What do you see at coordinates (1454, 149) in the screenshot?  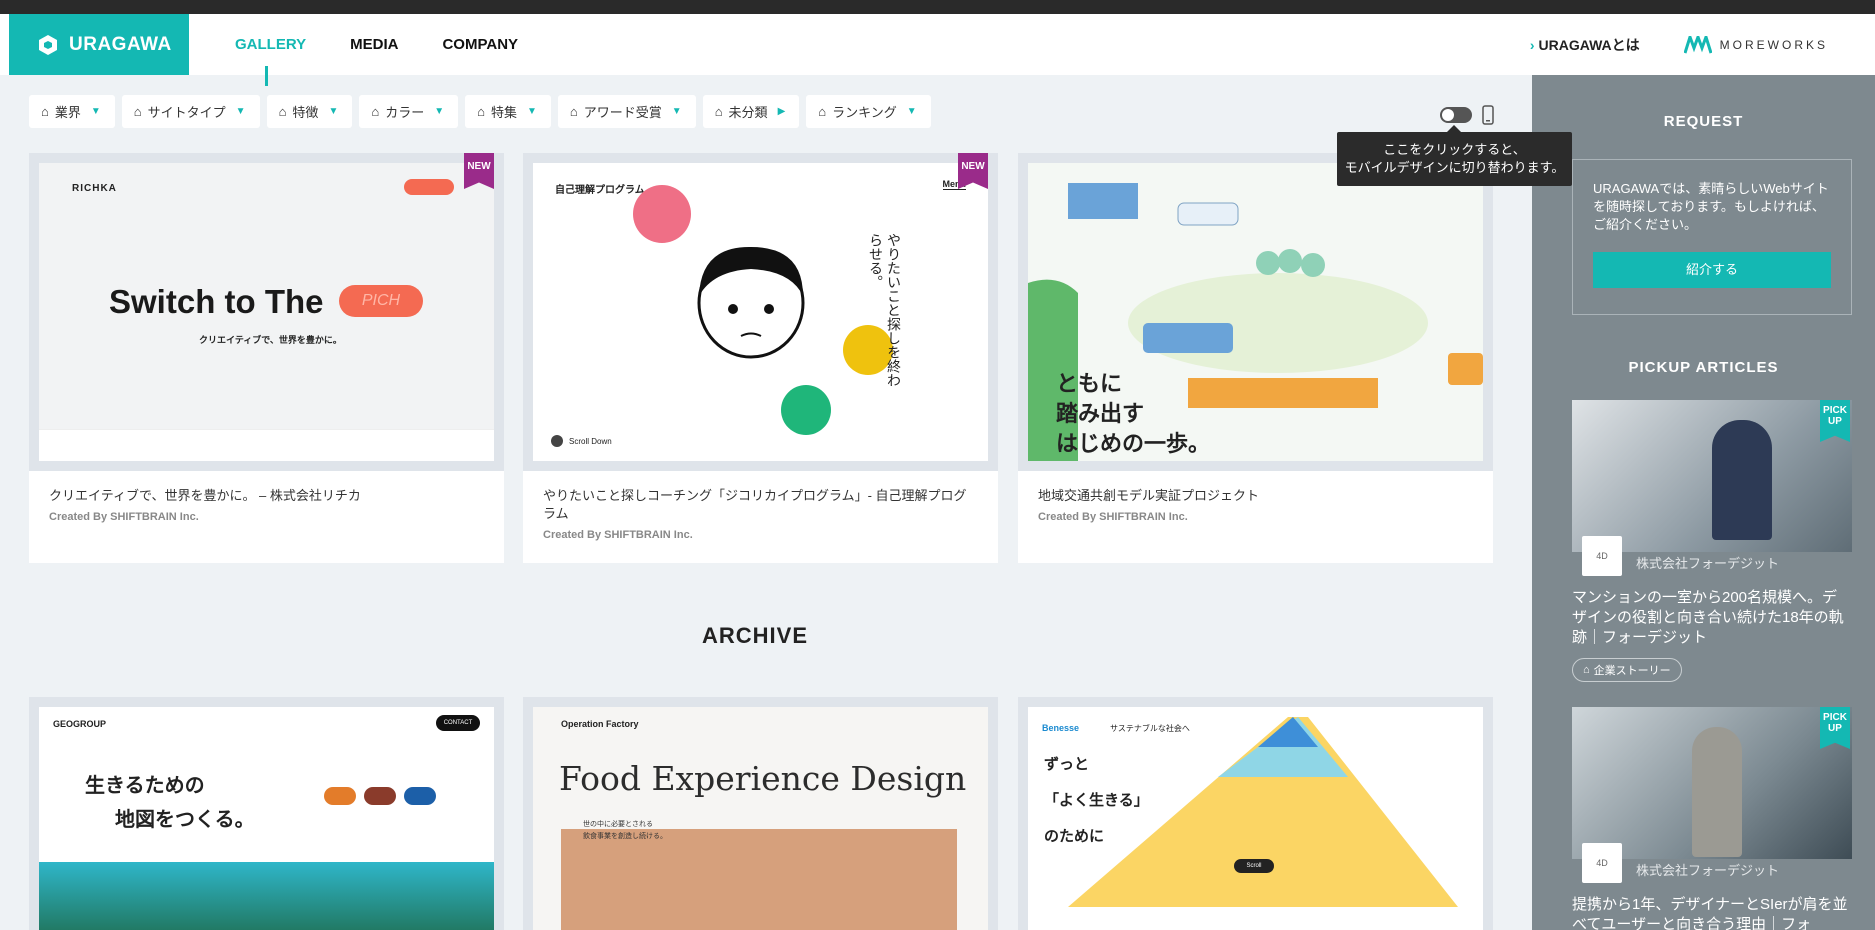 I see `tooltip-line: ここをクリックすると、` at bounding box center [1454, 149].